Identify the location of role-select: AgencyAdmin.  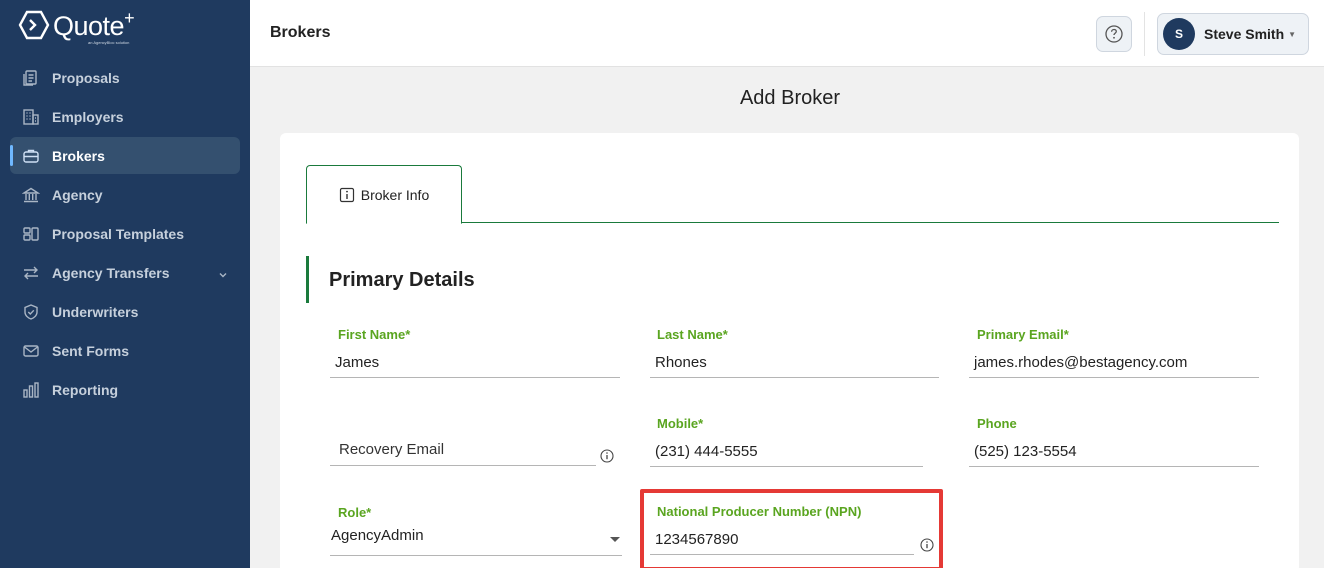
(377, 535).